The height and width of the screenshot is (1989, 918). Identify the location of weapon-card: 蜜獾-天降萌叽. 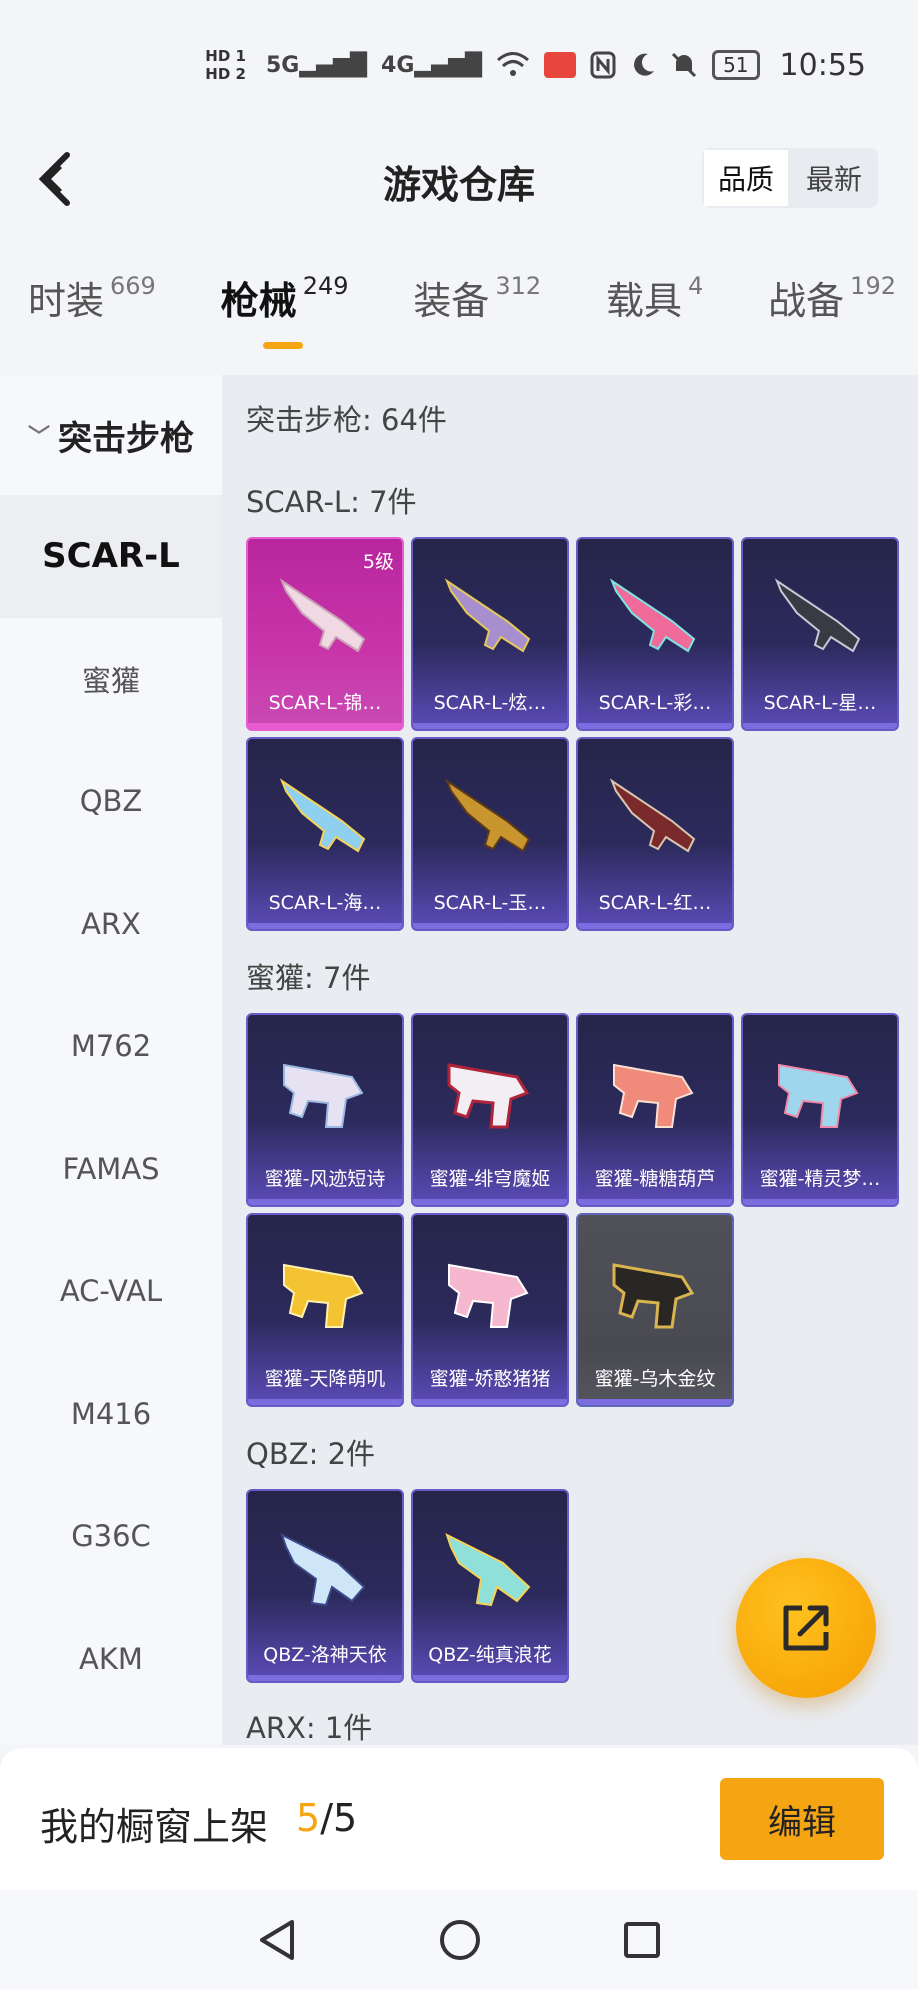
(325, 1310).